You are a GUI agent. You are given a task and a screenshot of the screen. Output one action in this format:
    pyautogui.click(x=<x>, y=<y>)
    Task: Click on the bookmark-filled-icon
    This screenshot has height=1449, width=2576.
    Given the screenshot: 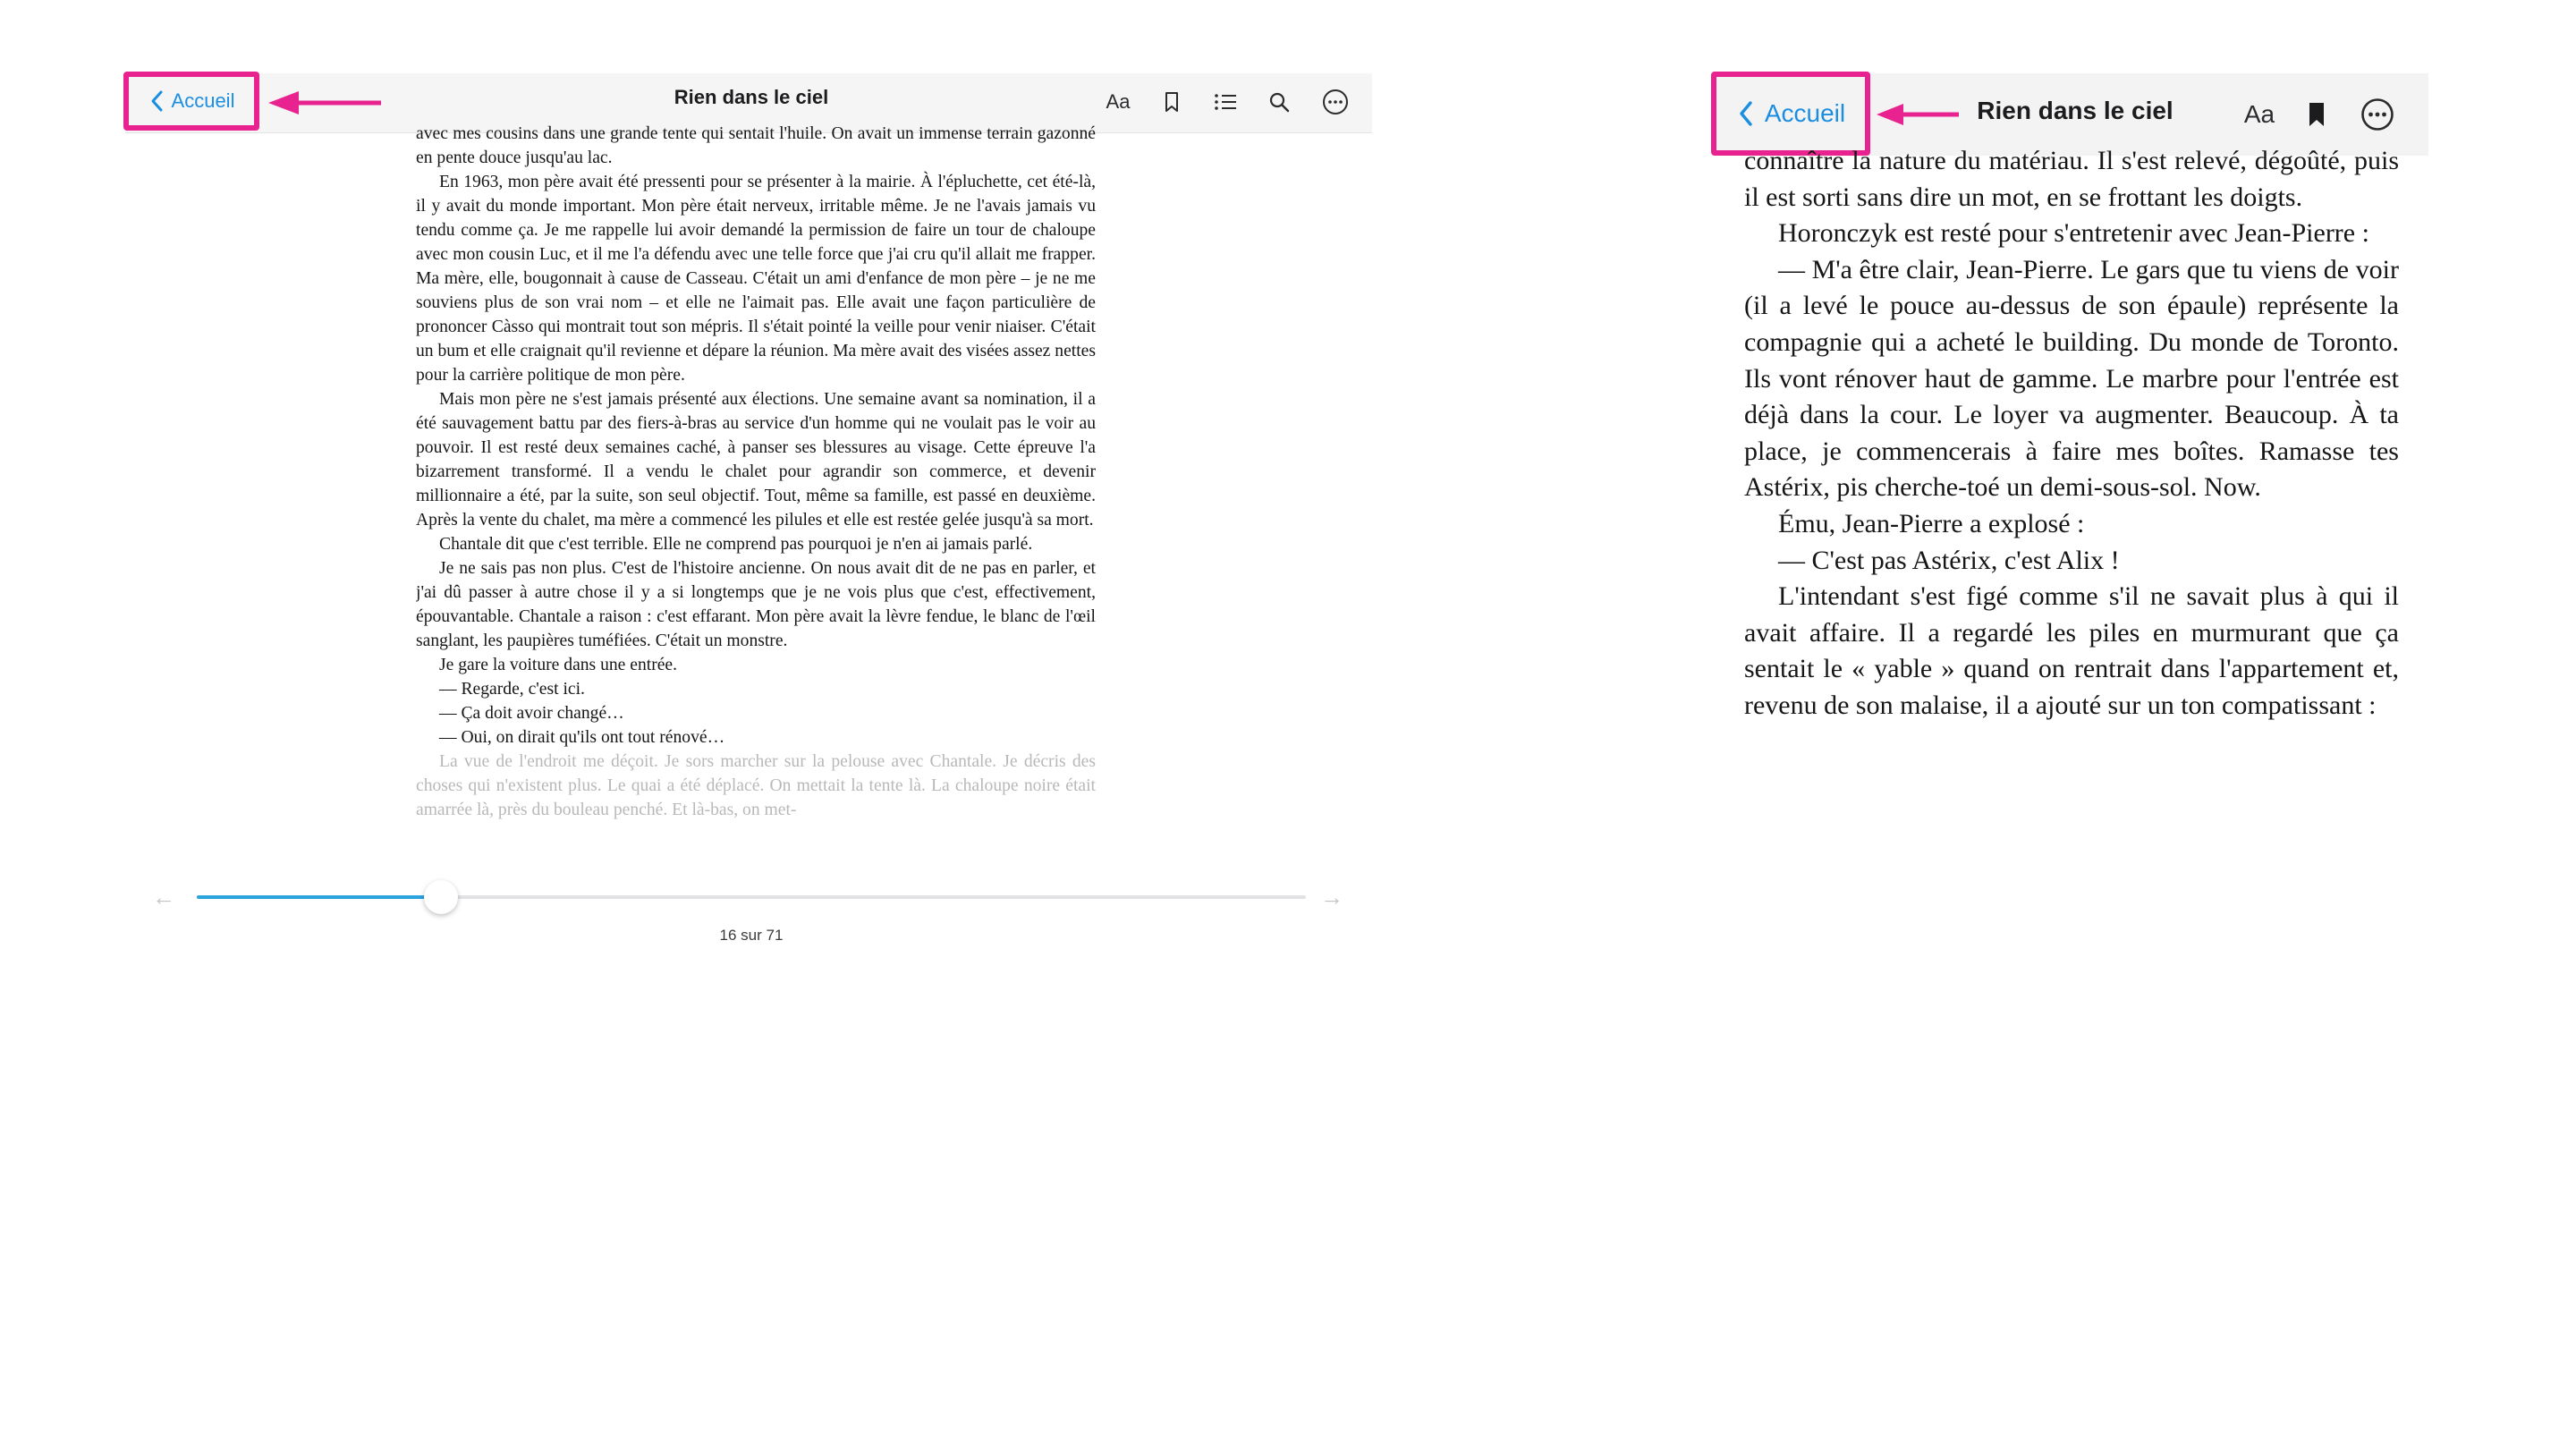 What is the action you would take?
    pyautogui.click(x=2316, y=114)
    